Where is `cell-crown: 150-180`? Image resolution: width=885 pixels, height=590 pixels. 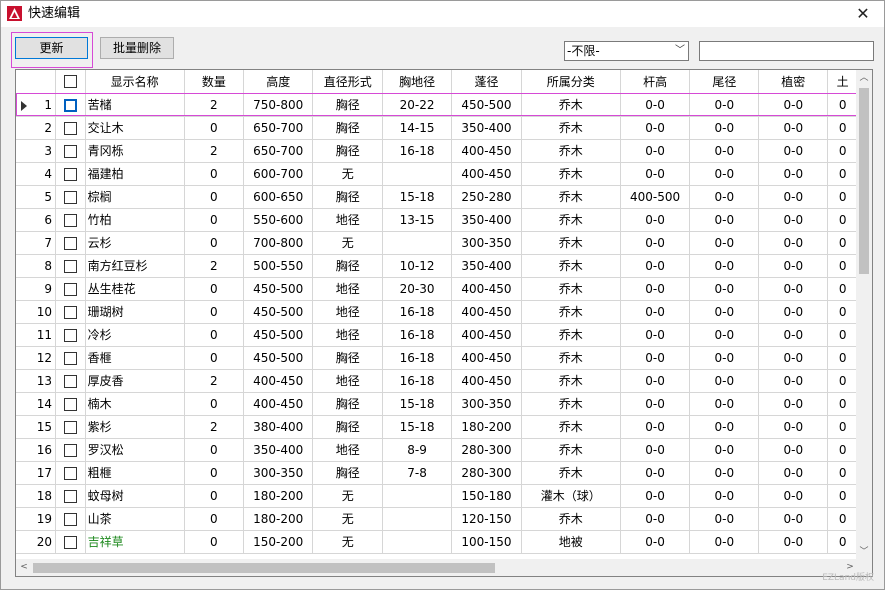 cell-crown: 150-180 is located at coordinates (486, 496).